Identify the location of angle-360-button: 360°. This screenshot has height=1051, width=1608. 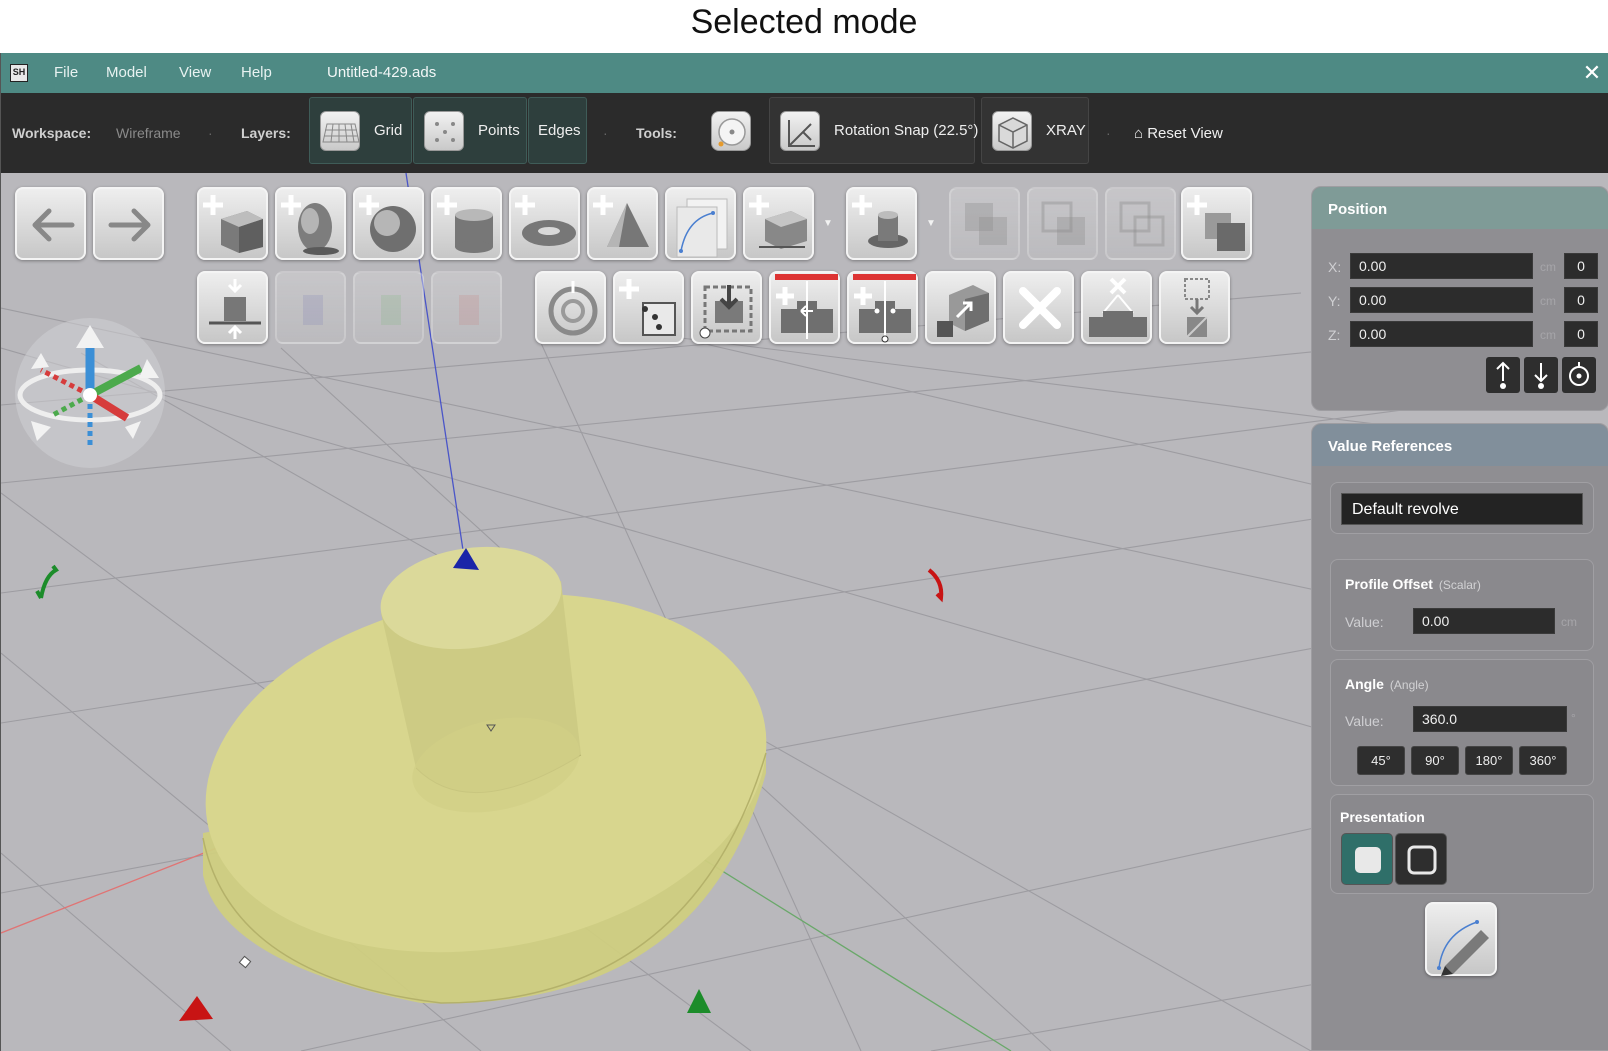
(1543, 760).